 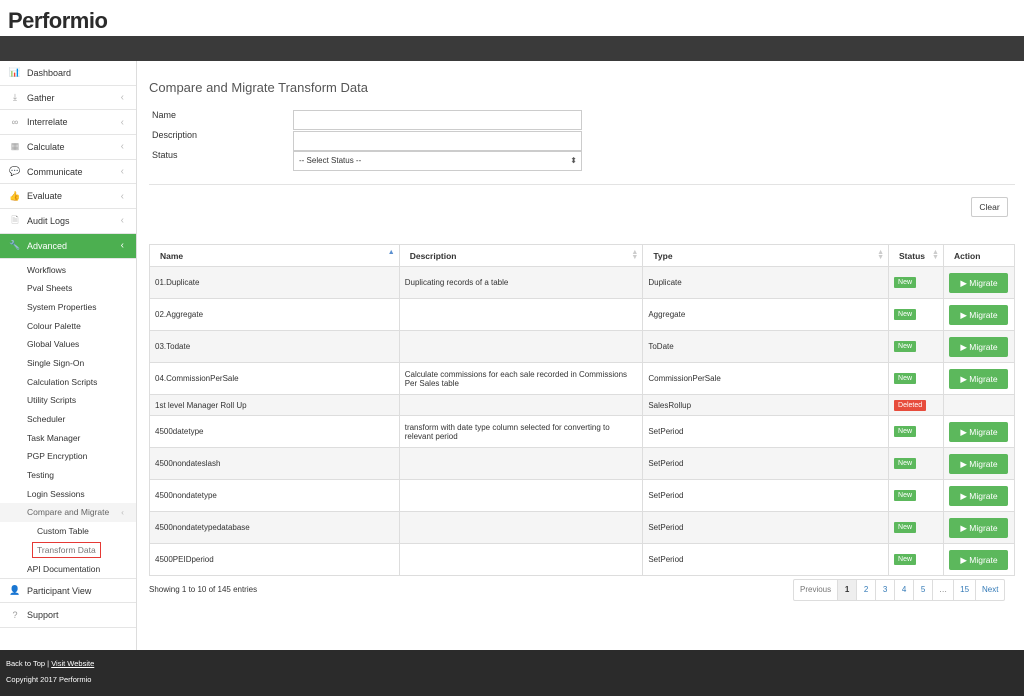 I want to click on cell-type: SetPeriod, so click(x=766, y=559).